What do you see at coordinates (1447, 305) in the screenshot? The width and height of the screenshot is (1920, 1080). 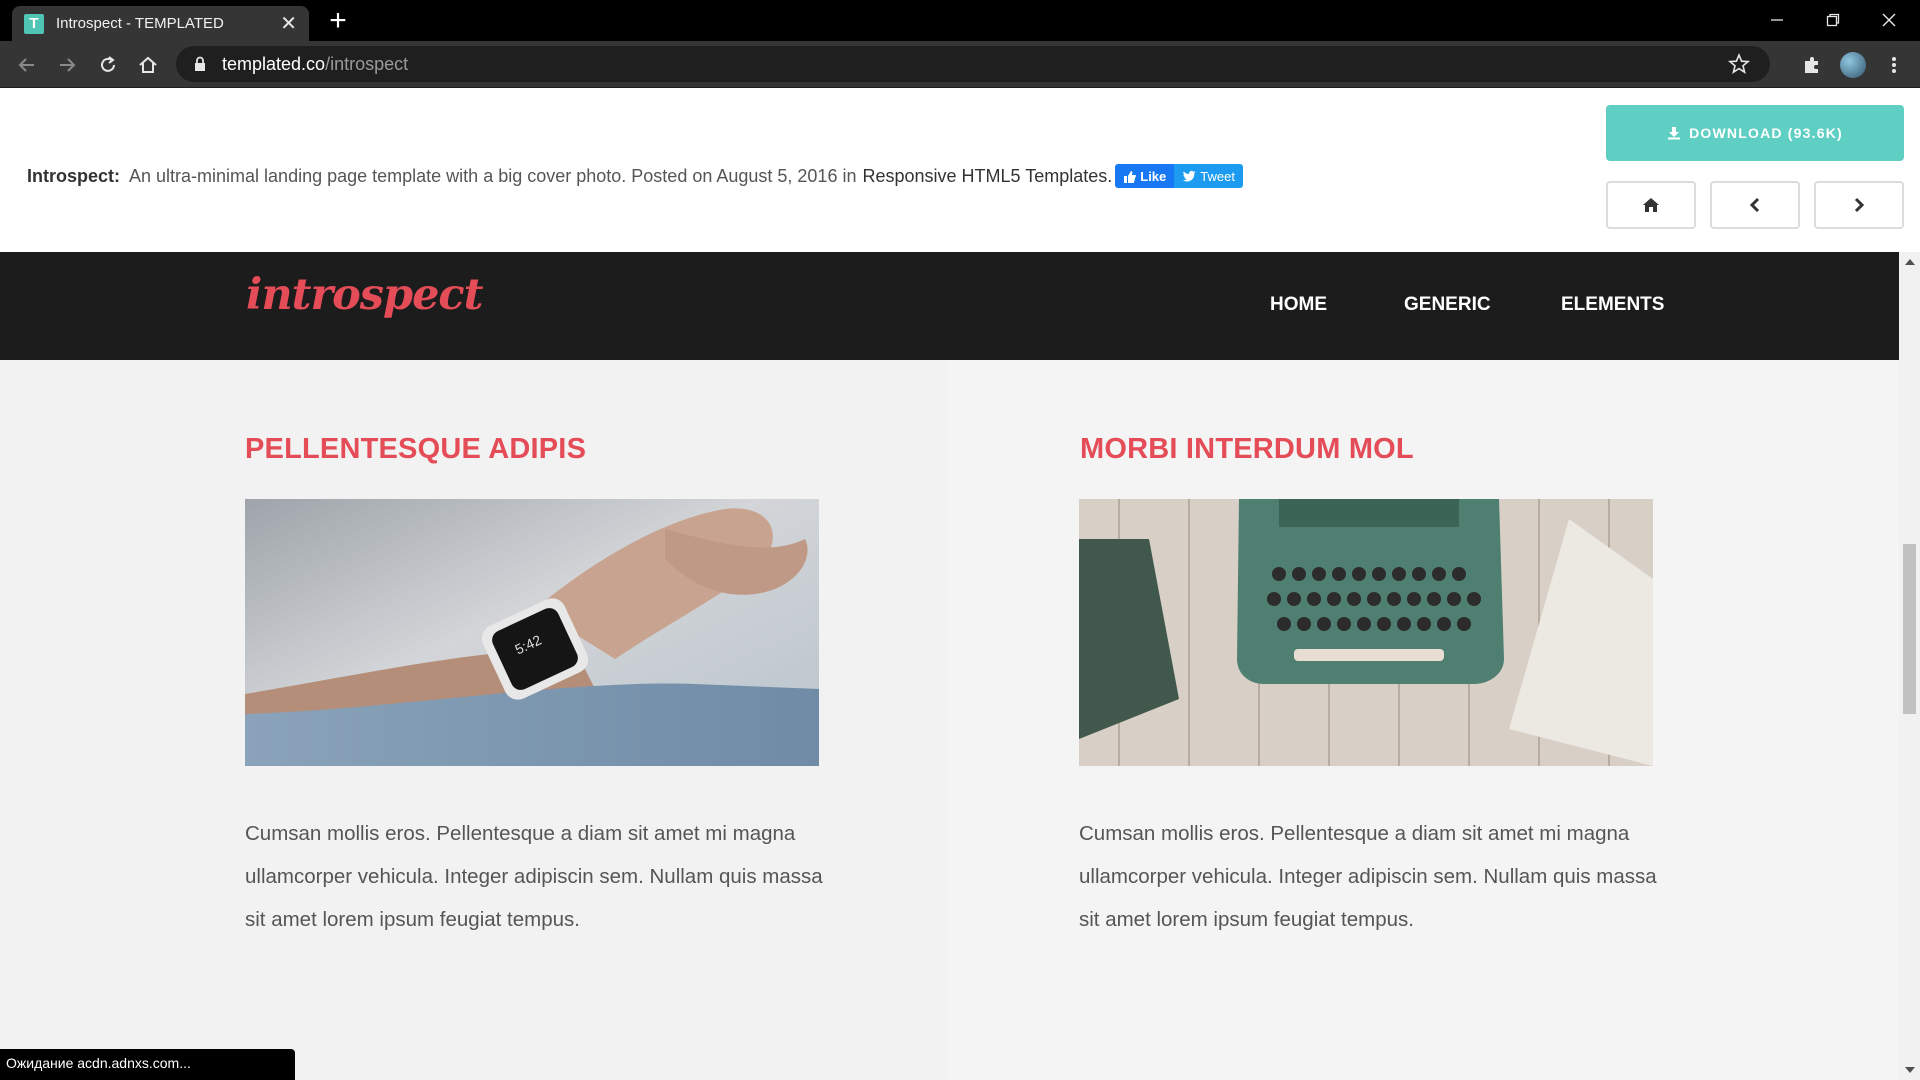 I see `nav-generic: GENERIC` at bounding box center [1447, 305].